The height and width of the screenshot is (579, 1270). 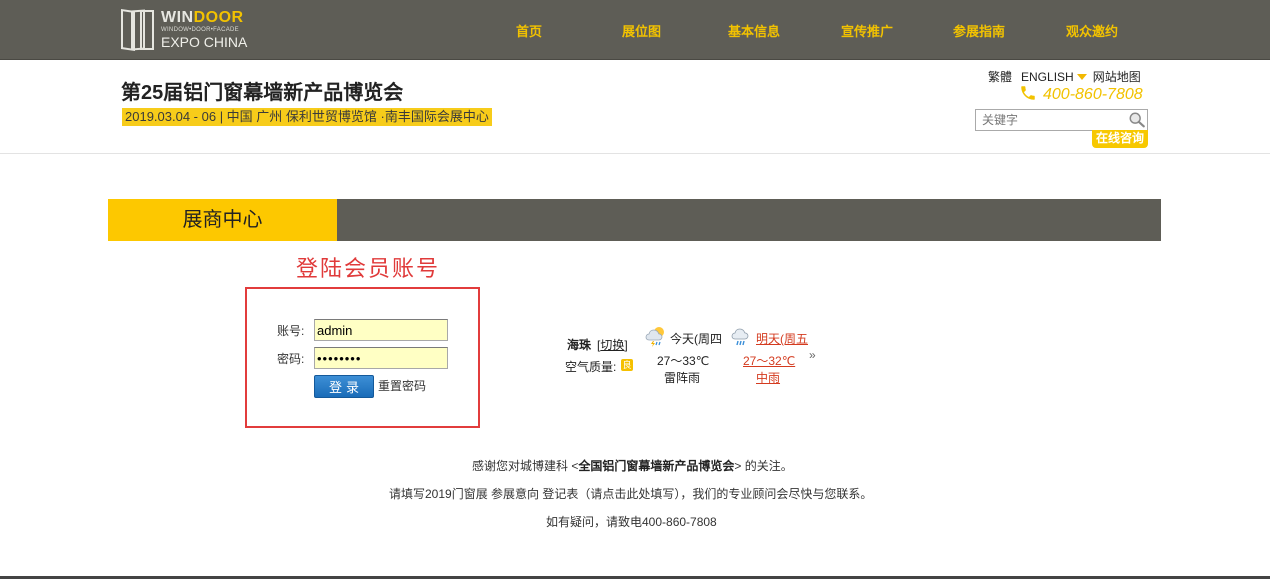 What do you see at coordinates (654, 337) in the screenshot?
I see `thunderstorm-icon` at bounding box center [654, 337].